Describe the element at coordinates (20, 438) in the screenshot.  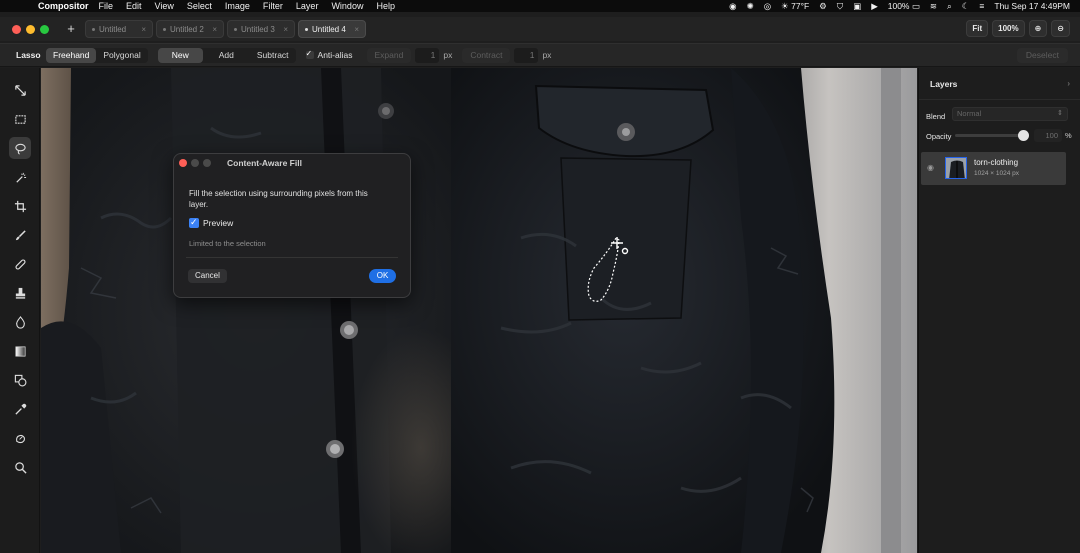
I see `smudge-icon` at that location.